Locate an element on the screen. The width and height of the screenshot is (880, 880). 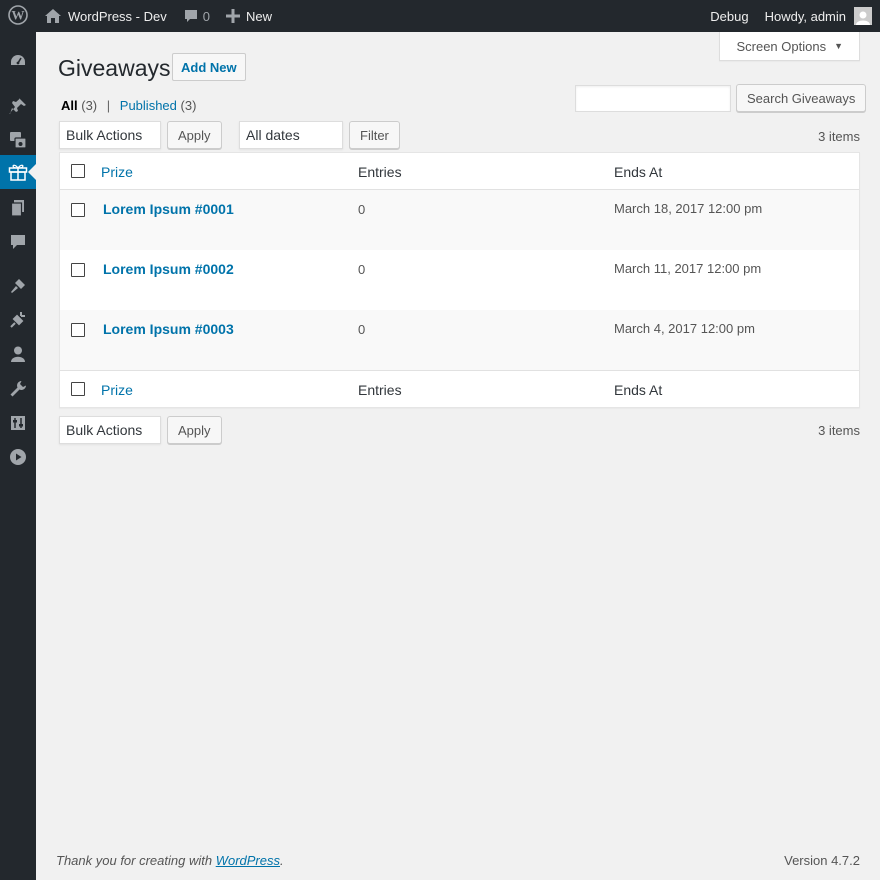
prize-link: Lorem Ipsum #0002 is located at coordinates (168, 269).